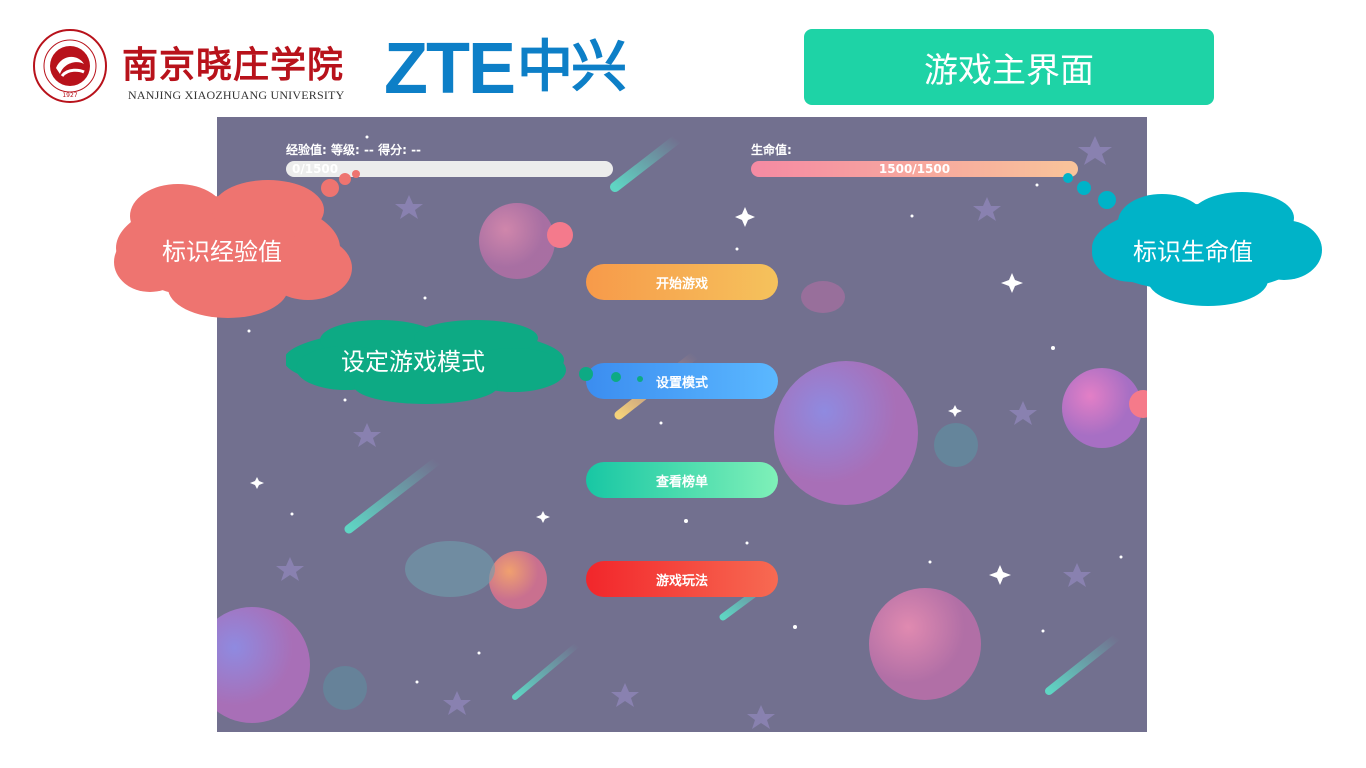 Image resolution: width=1366 pixels, height=768 pixels. I want to click on life-bar: 1500/1500, so click(914, 169).